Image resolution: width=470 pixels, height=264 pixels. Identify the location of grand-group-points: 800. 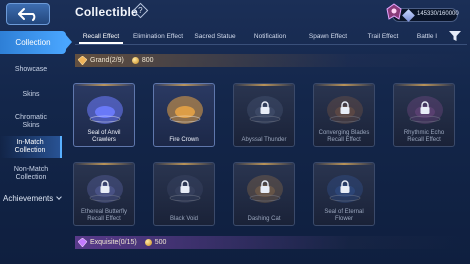
(147, 60).